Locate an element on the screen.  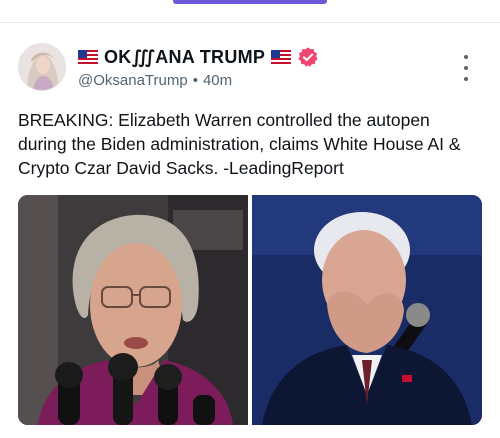
display-name-row: OK∭ANA TRUMP is located at coordinates (198, 57).